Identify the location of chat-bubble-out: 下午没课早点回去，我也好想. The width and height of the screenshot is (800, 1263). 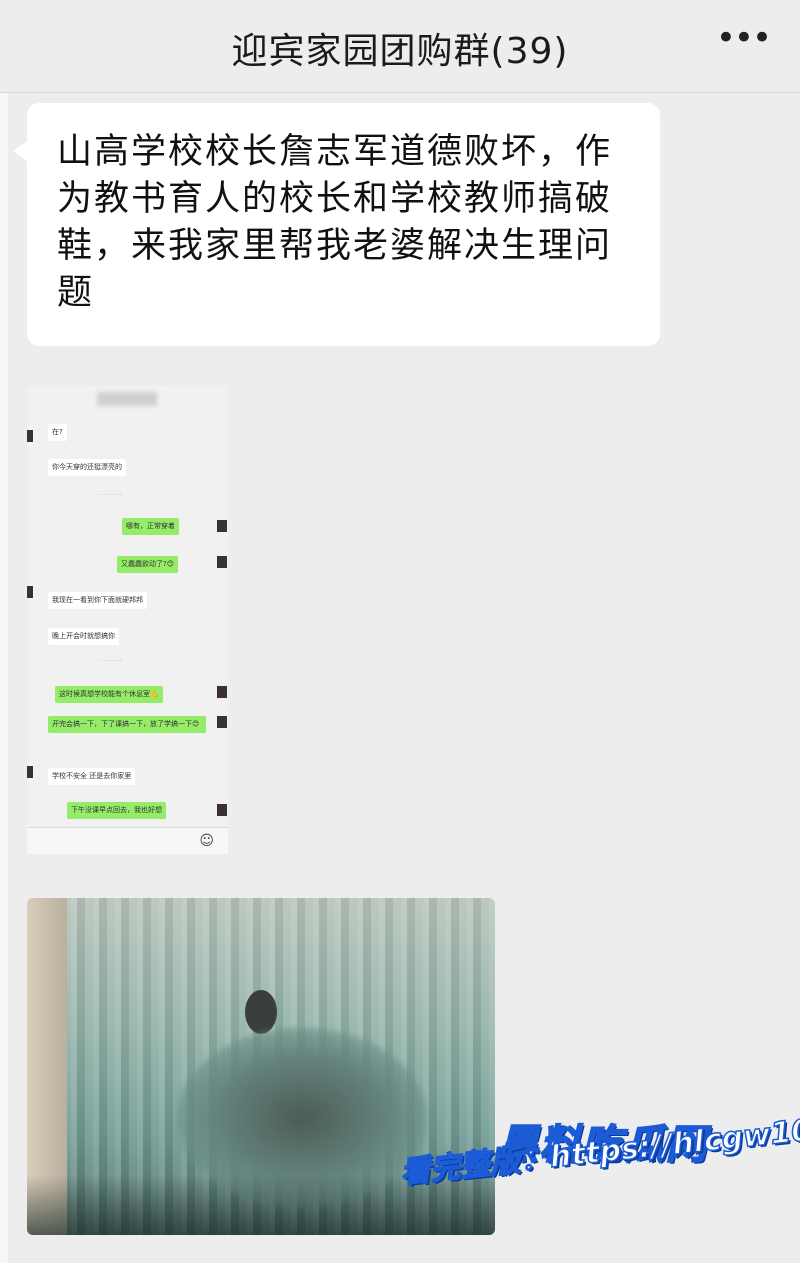
(116, 810).